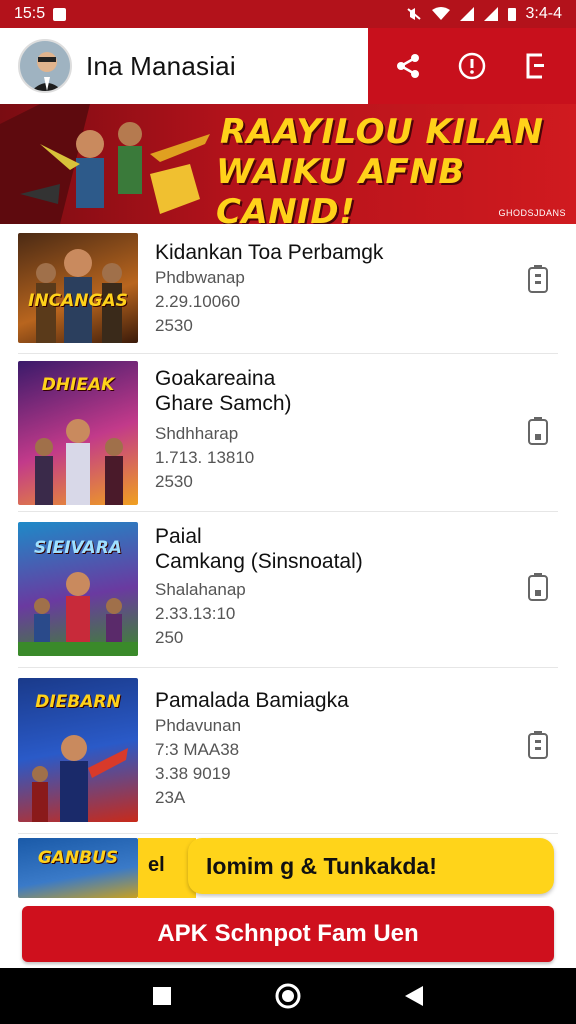  I want to click on item-meta-2: 2.33.13:10, so click(195, 613).